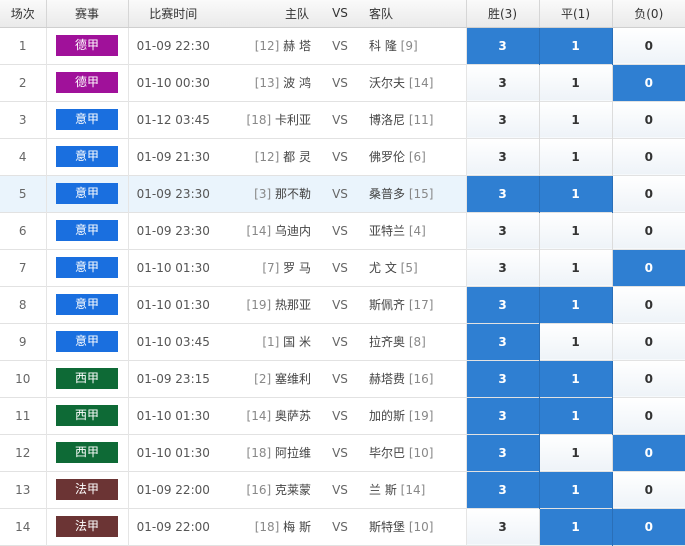  I want to click on away-team: 毕尔巴, so click(387, 453).